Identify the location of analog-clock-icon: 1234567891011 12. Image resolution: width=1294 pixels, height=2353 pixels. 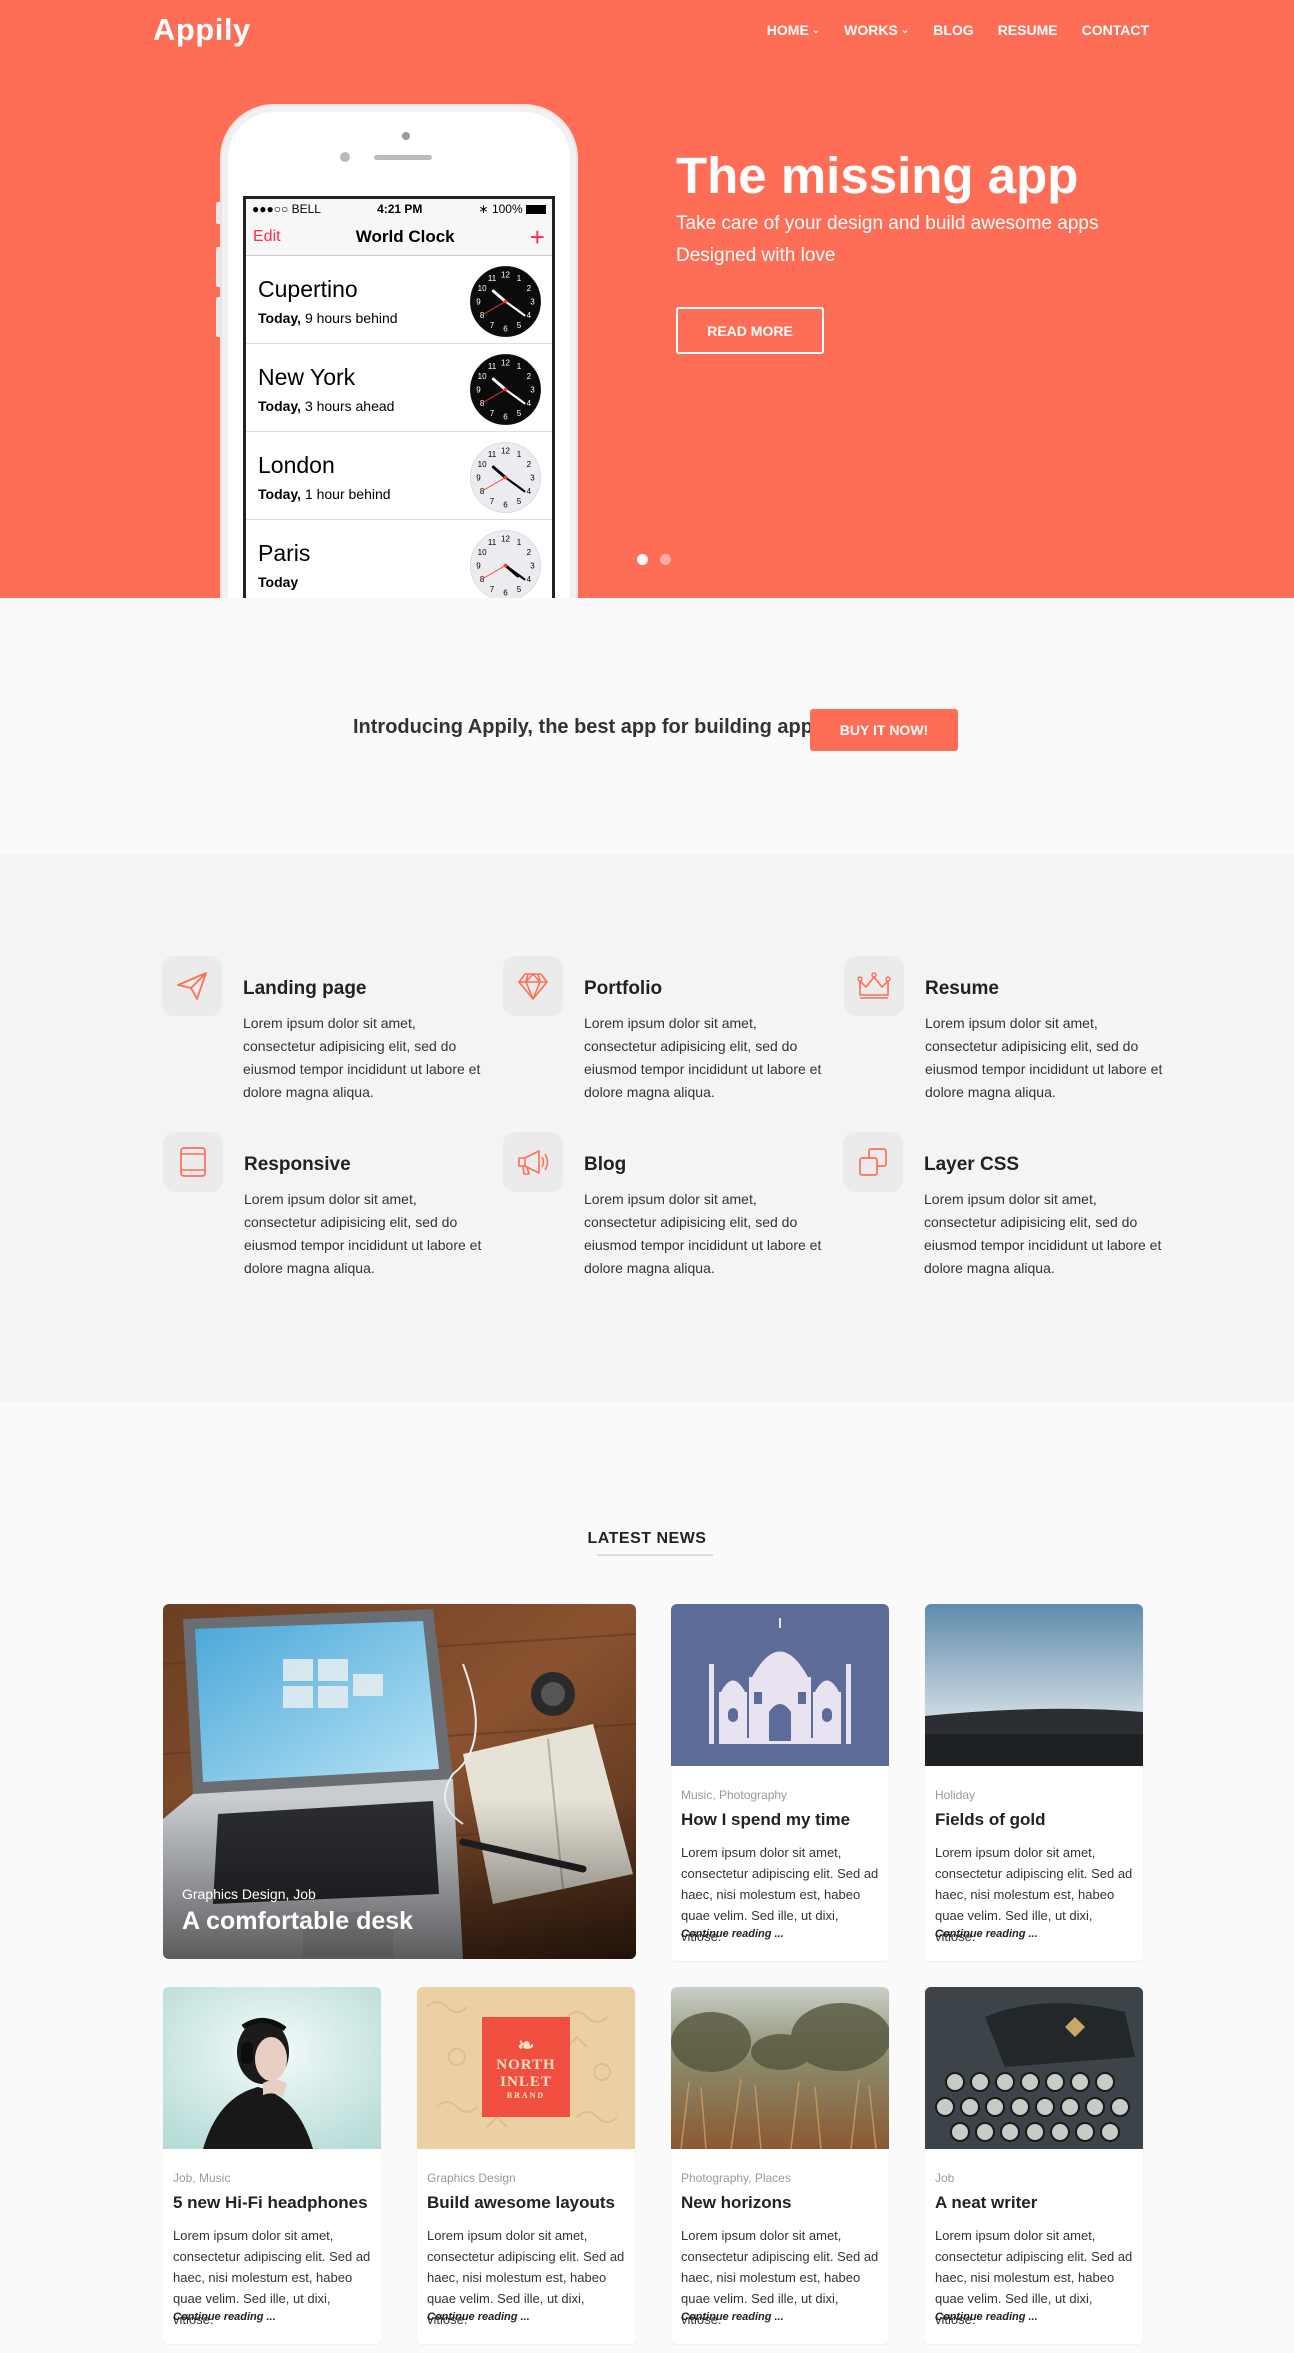
(505, 389).